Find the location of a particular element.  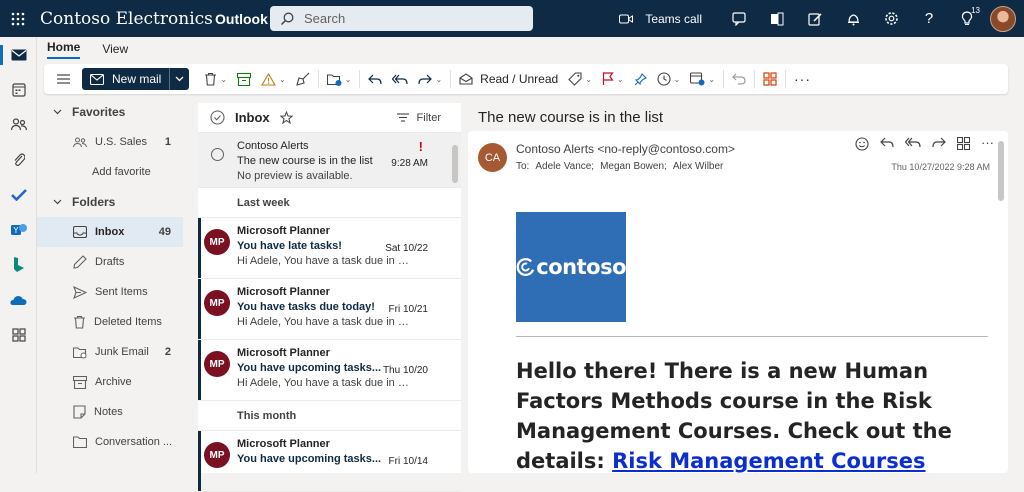

reading-date: Thu 10/27/2022 9:28 AM is located at coordinates (940, 167).